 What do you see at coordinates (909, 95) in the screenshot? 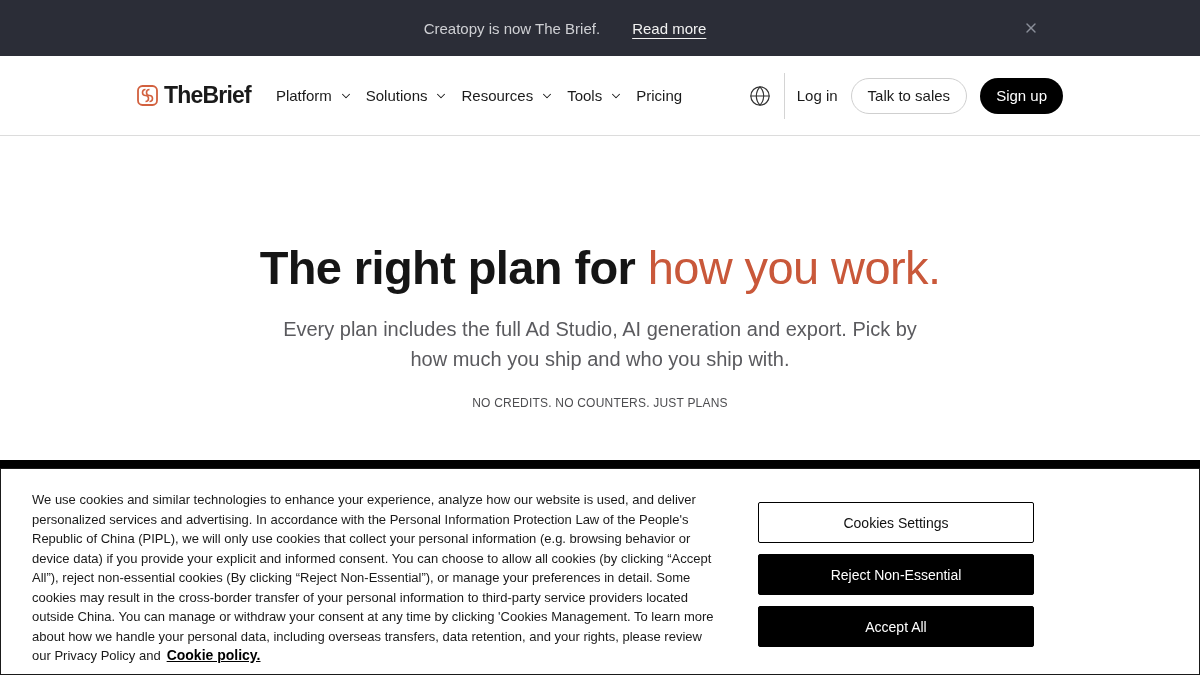
I see `talk-to-sales-button: Talk to sales` at bounding box center [909, 95].